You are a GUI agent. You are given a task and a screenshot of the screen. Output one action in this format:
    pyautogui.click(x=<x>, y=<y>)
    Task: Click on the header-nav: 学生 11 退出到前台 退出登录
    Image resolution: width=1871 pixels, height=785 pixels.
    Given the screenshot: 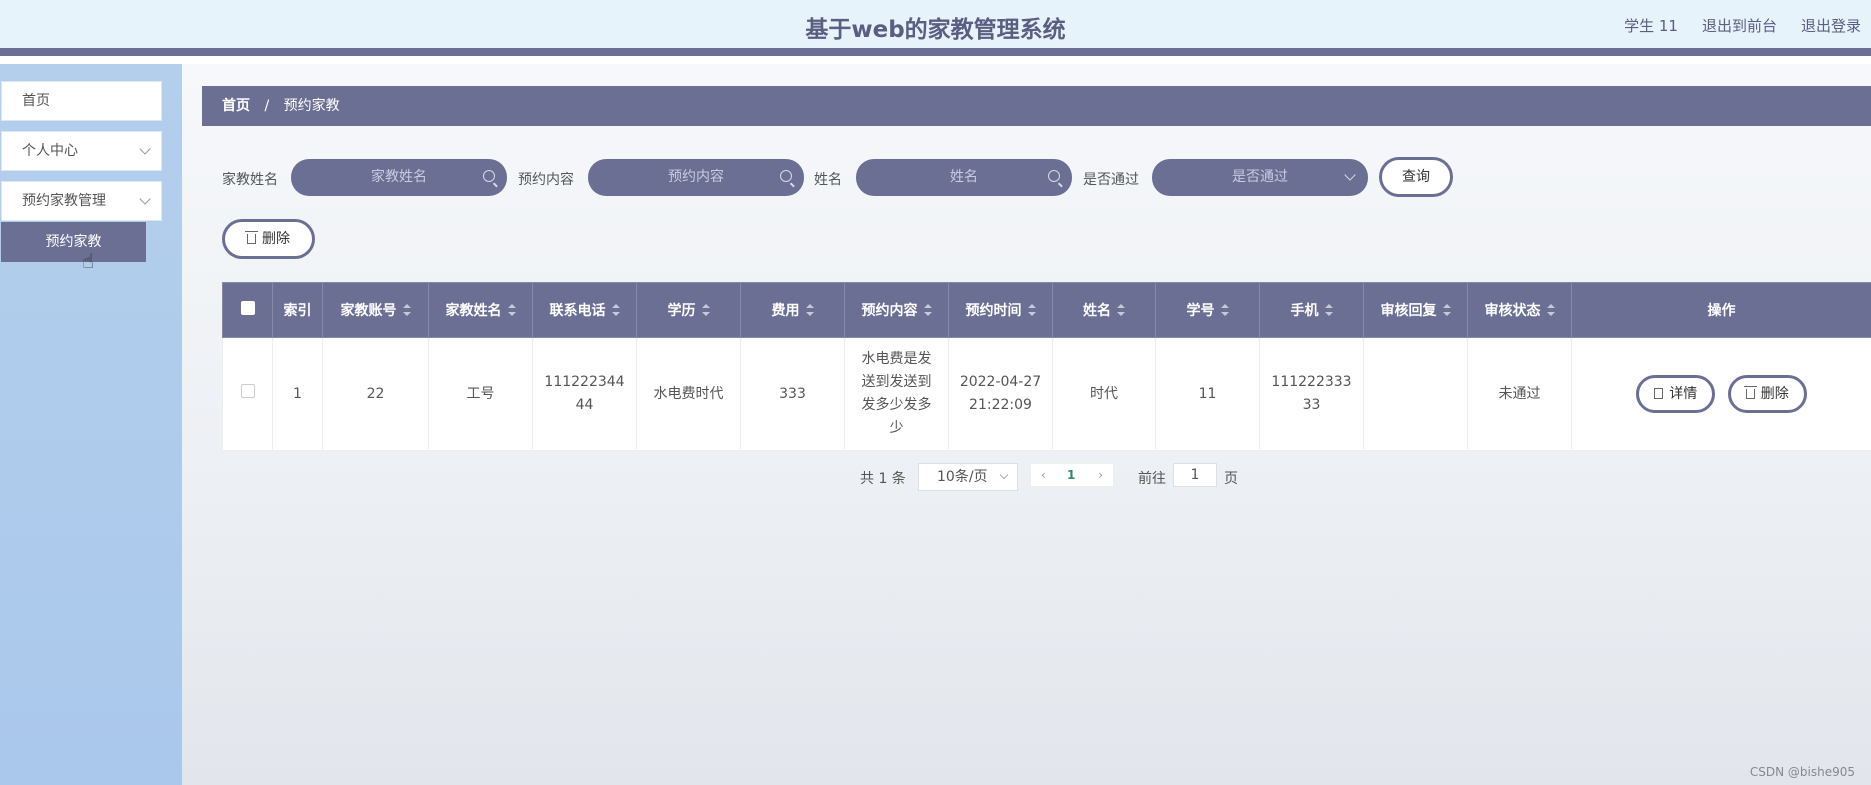 What is the action you would take?
    pyautogui.click(x=1742, y=25)
    